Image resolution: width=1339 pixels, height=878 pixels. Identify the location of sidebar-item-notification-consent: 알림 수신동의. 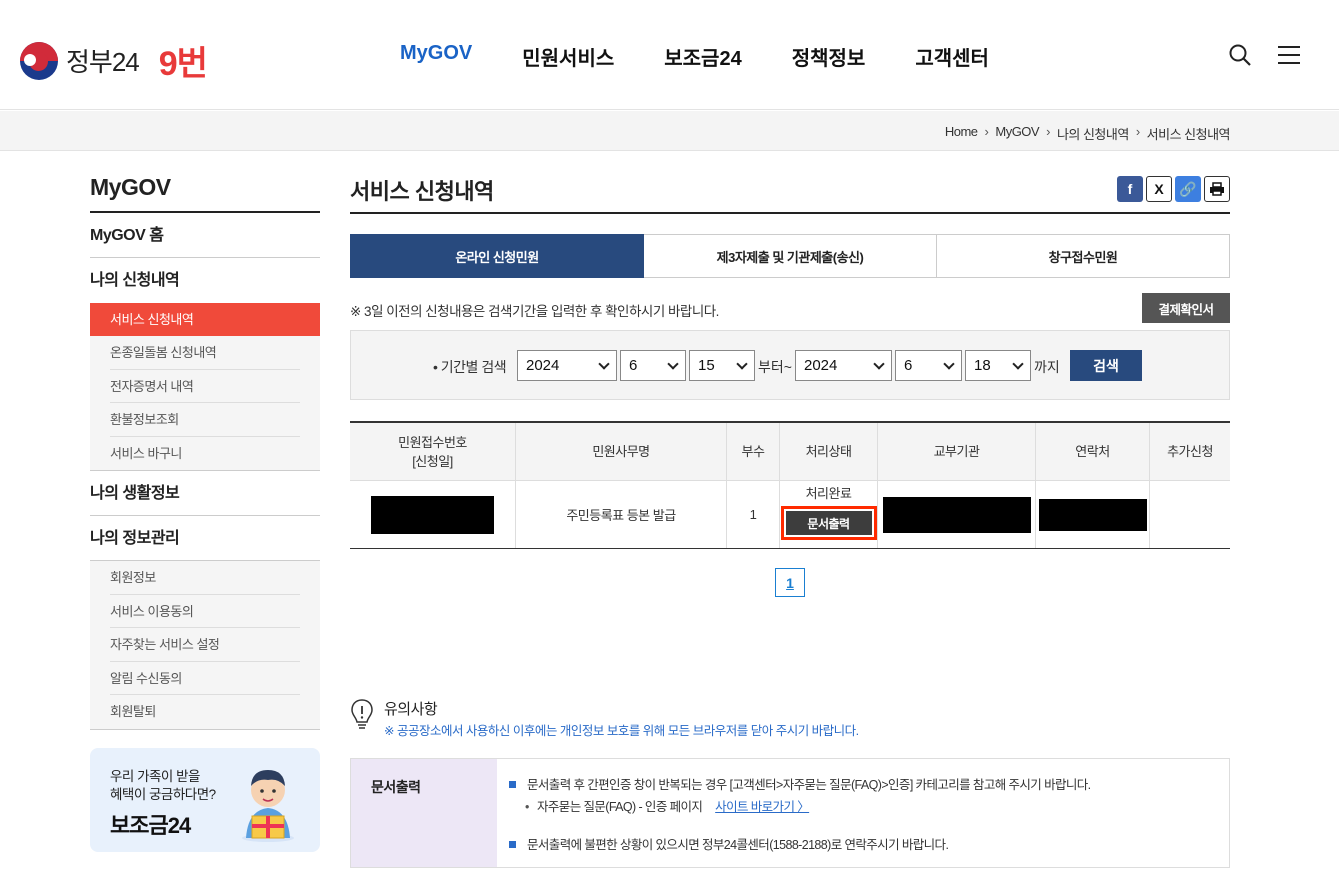
(205, 678).